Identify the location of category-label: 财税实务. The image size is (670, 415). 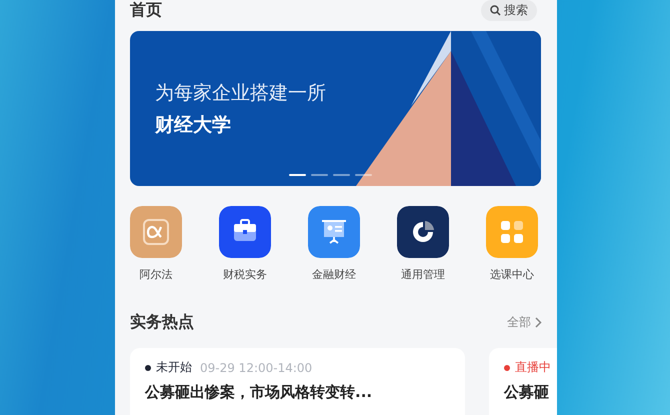
(245, 274).